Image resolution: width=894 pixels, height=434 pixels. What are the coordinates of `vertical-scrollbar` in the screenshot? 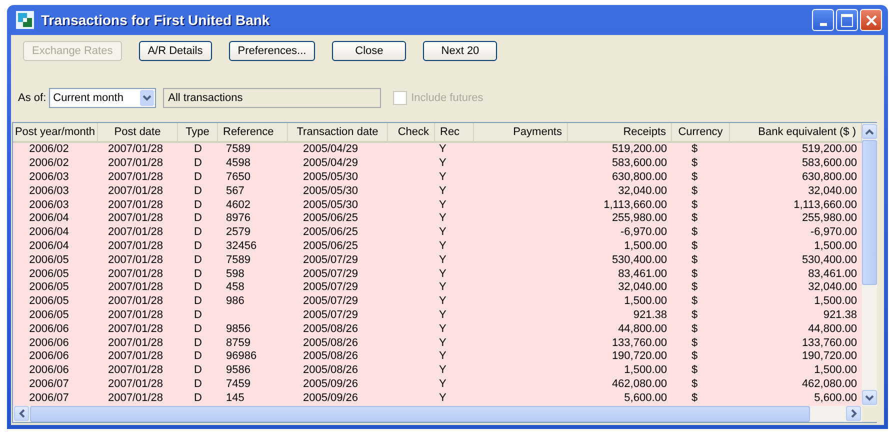 It's located at (869, 264).